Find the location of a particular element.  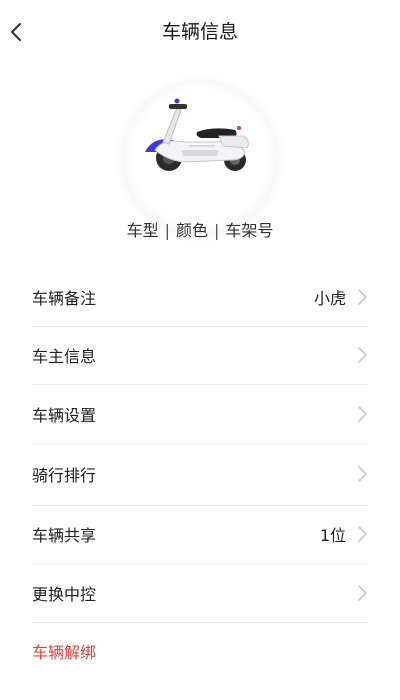

vehicle-image is located at coordinates (200, 157).